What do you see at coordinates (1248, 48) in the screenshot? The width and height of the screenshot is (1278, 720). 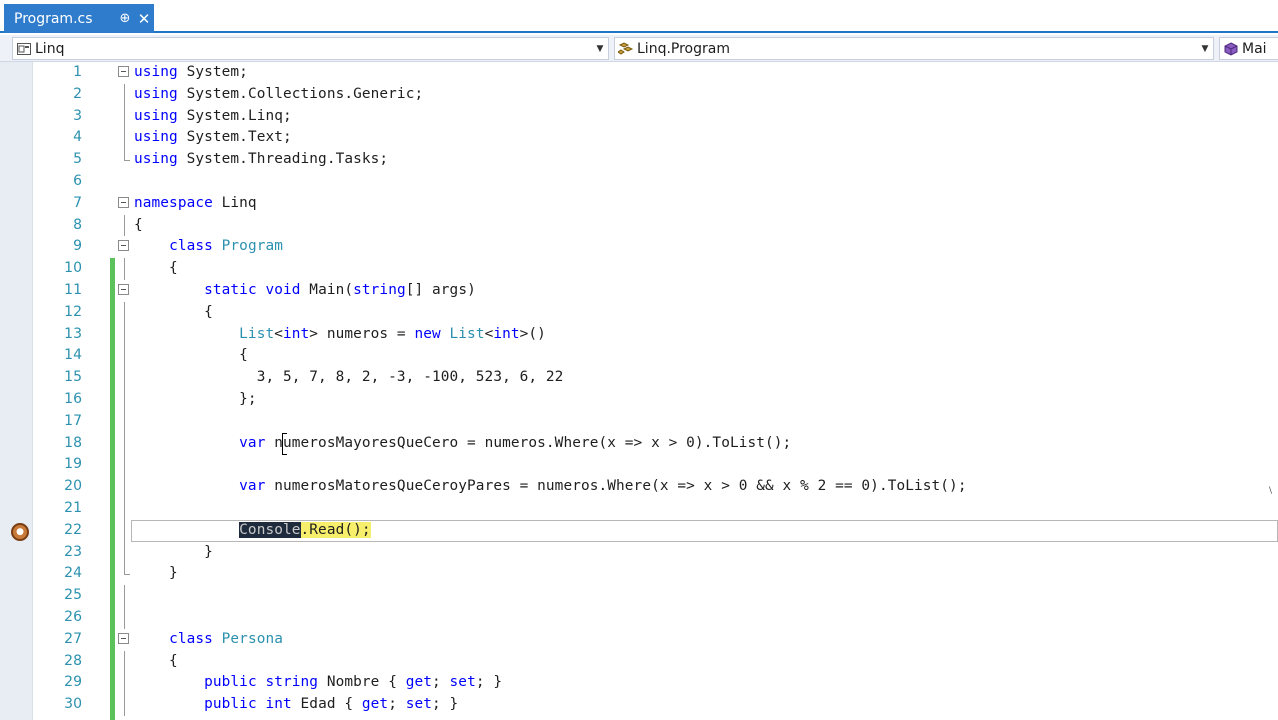 I see `member-dropdown: Mai` at bounding box center [1248, 48].